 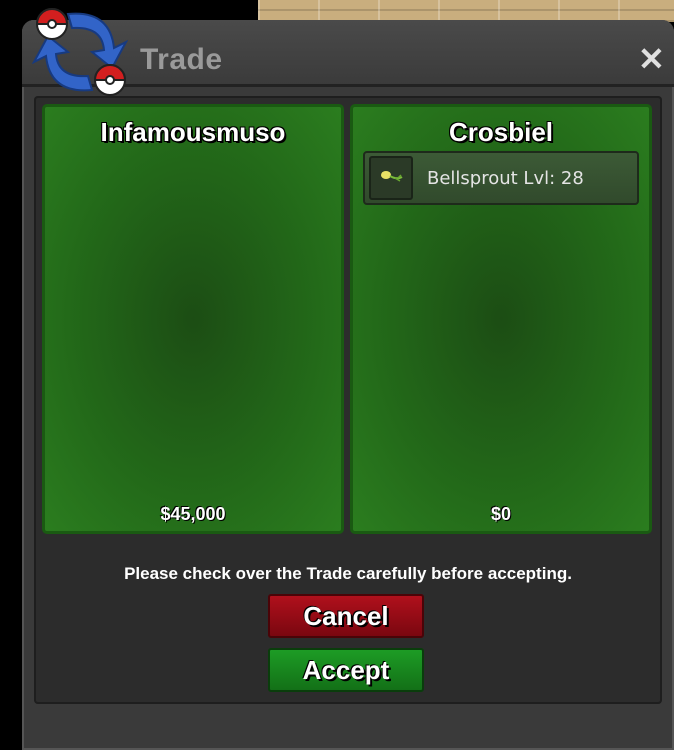 What do you see at coordinates (651, 59) in the screenshot?
I see `close-icon: ✕` at bounding box center [651, 59].